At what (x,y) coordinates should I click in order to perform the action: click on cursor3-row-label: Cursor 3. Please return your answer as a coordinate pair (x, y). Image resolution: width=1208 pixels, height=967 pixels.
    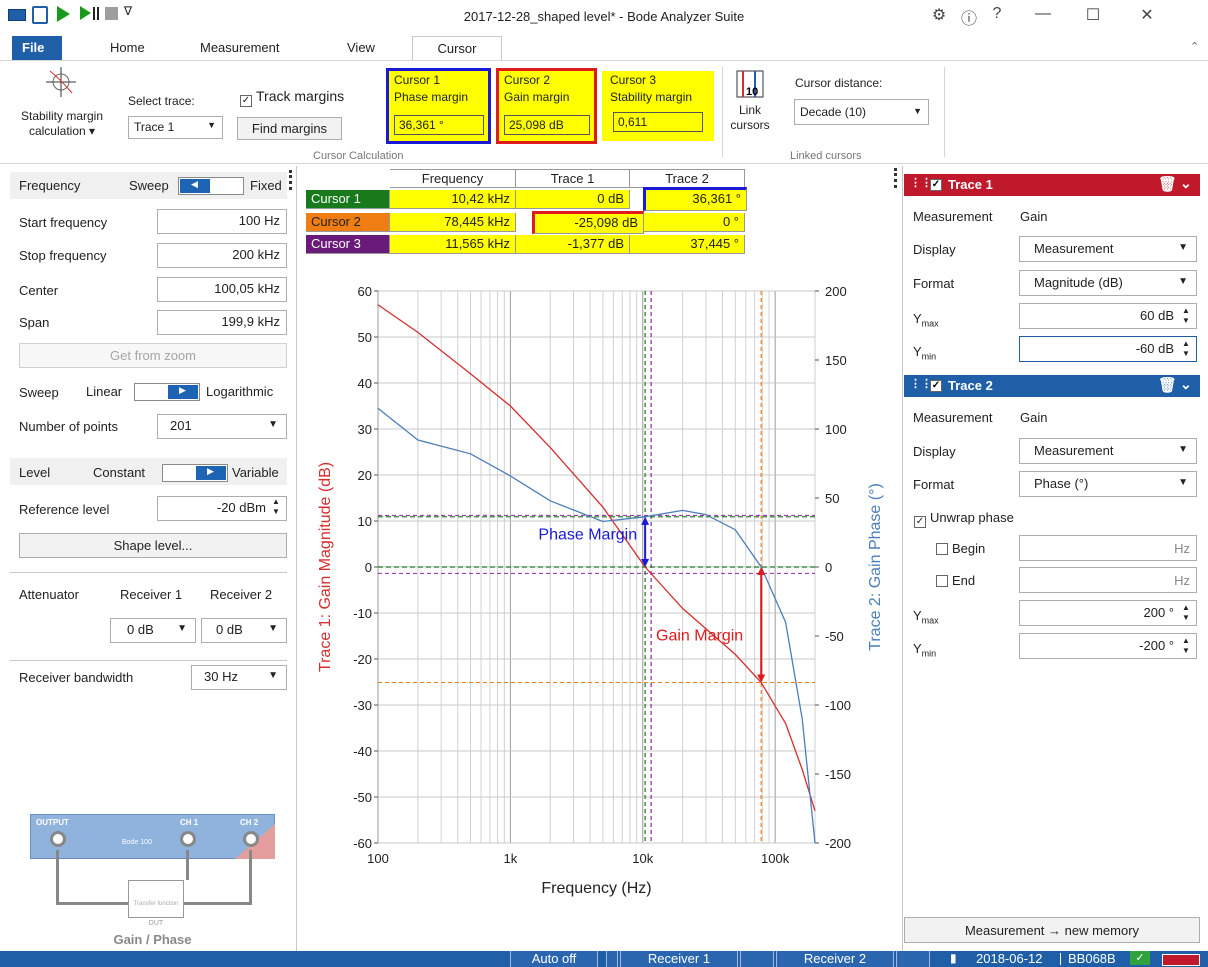
    Looking at the image, I should click on (348, 244).